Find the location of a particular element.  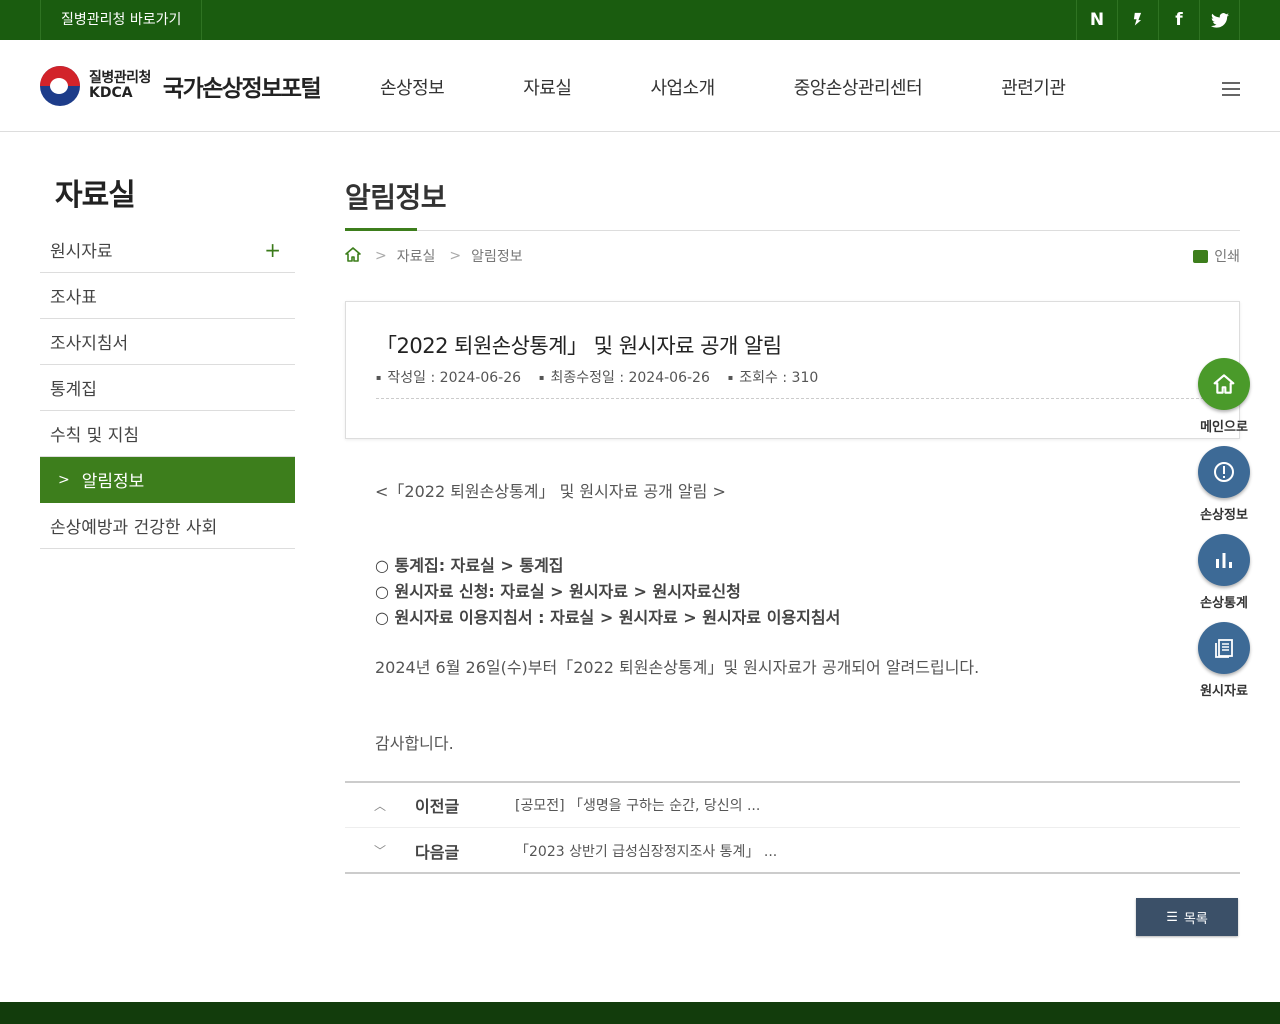

logo-korean: 질병관리청 is located at coordinates (120, 77).